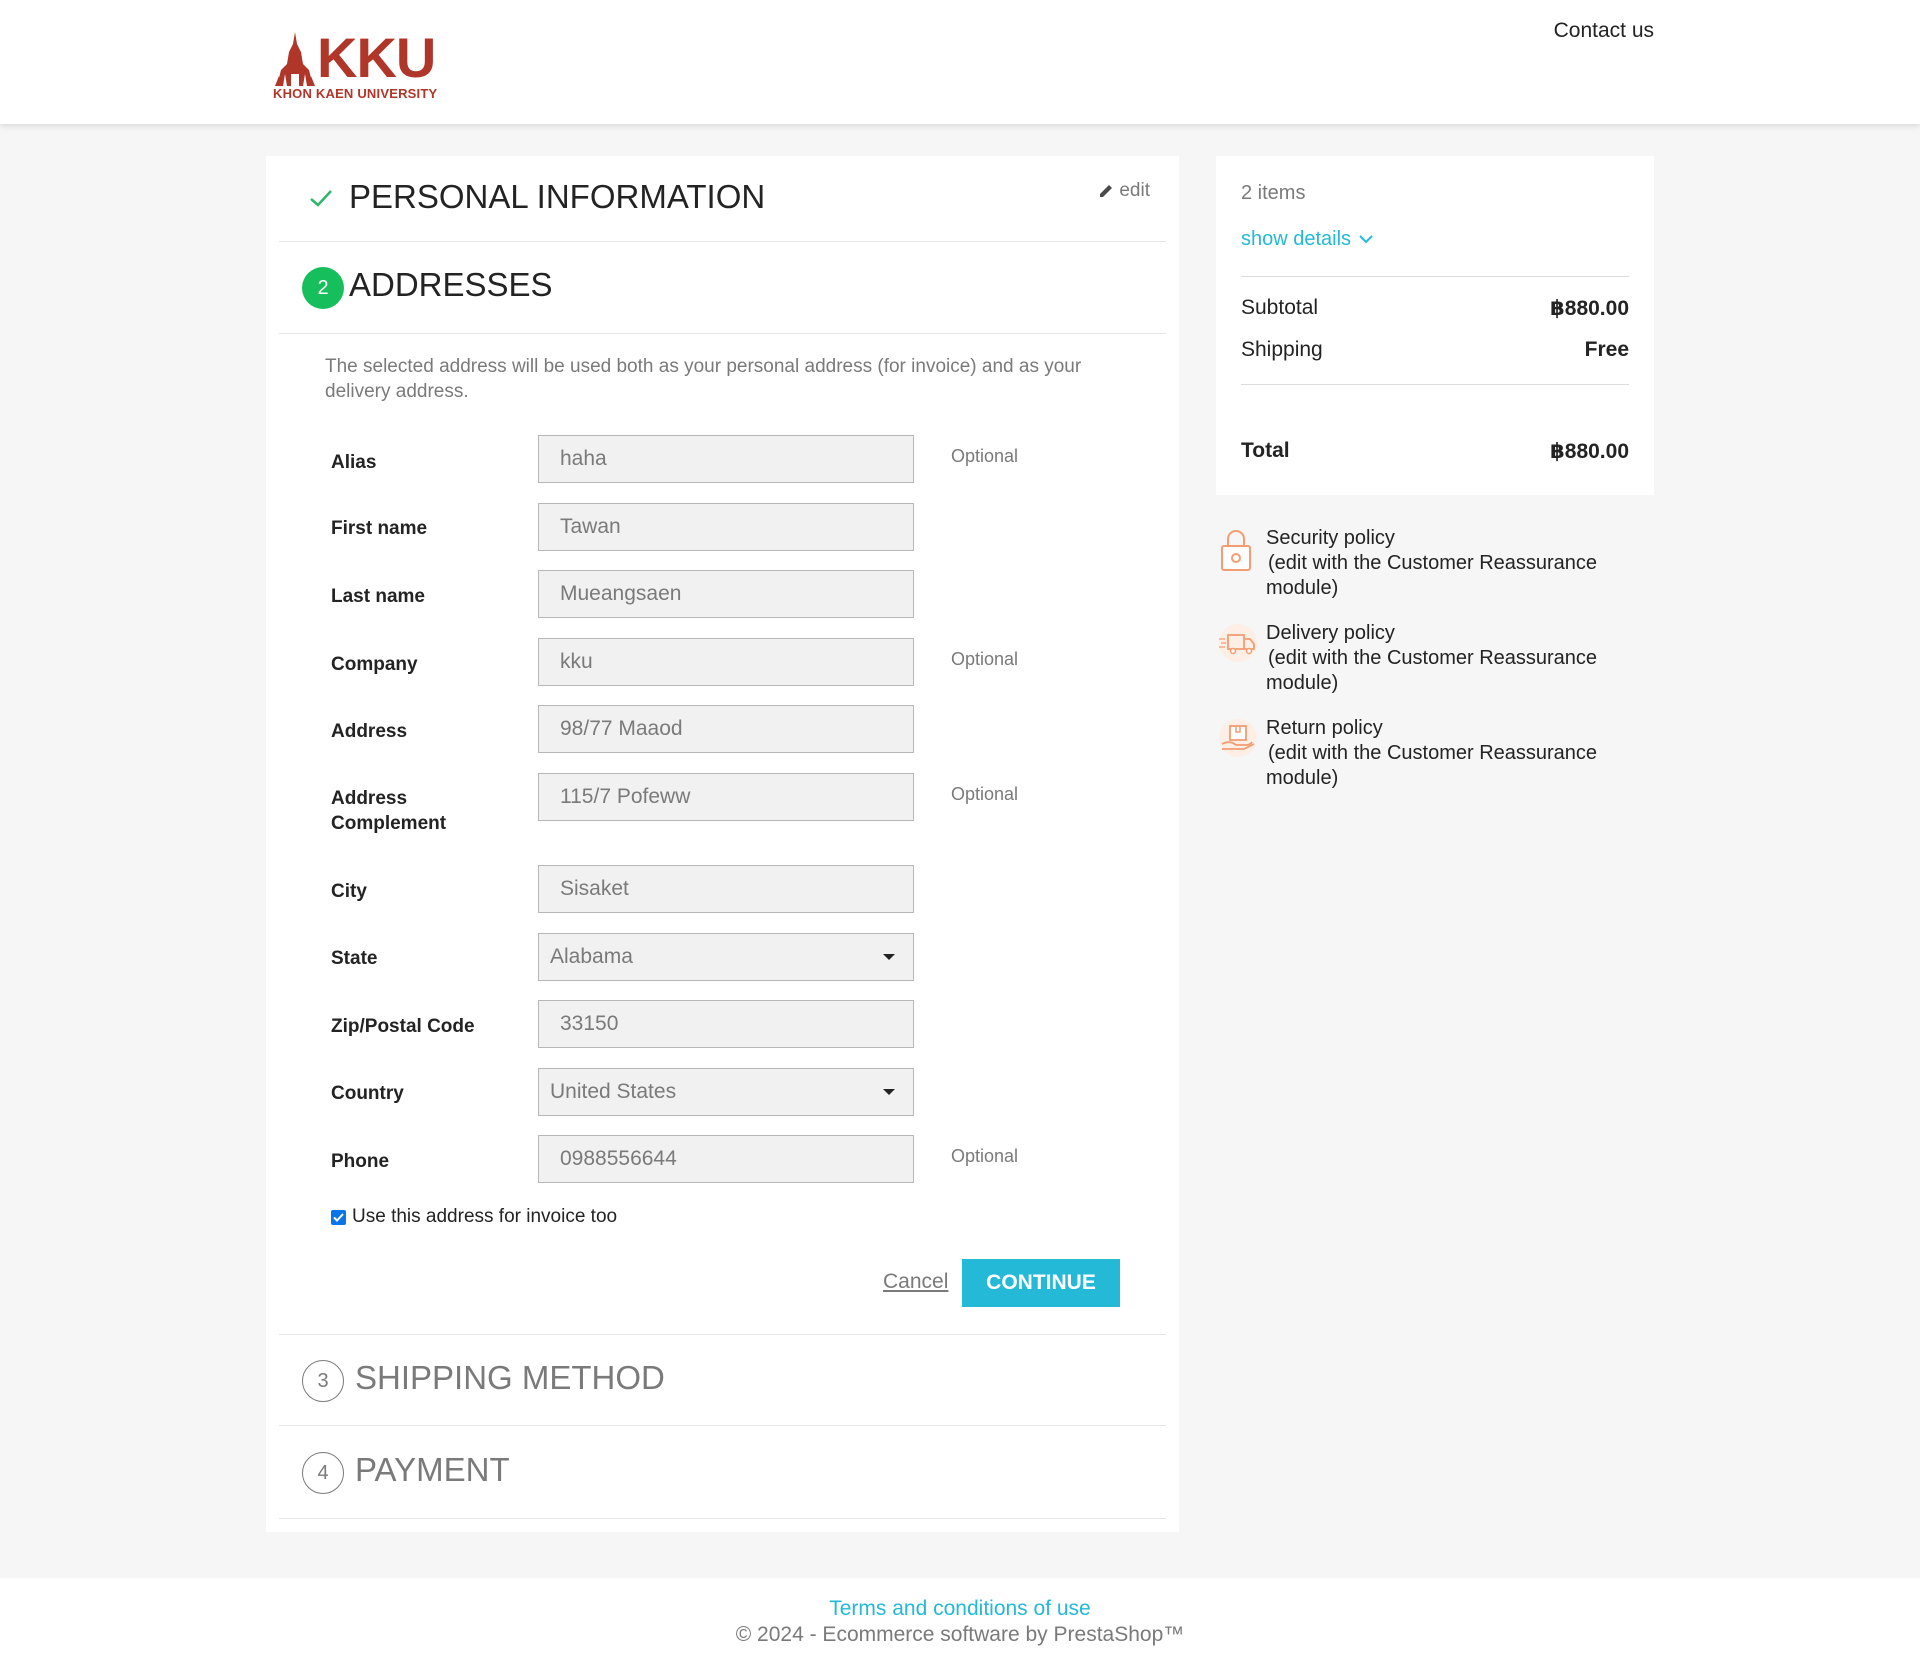  What do you see at coordinates (510, 1377) in the screenshot?
I see `step-title-shipping: Shipping Method` at bounding box center [510, 1377].